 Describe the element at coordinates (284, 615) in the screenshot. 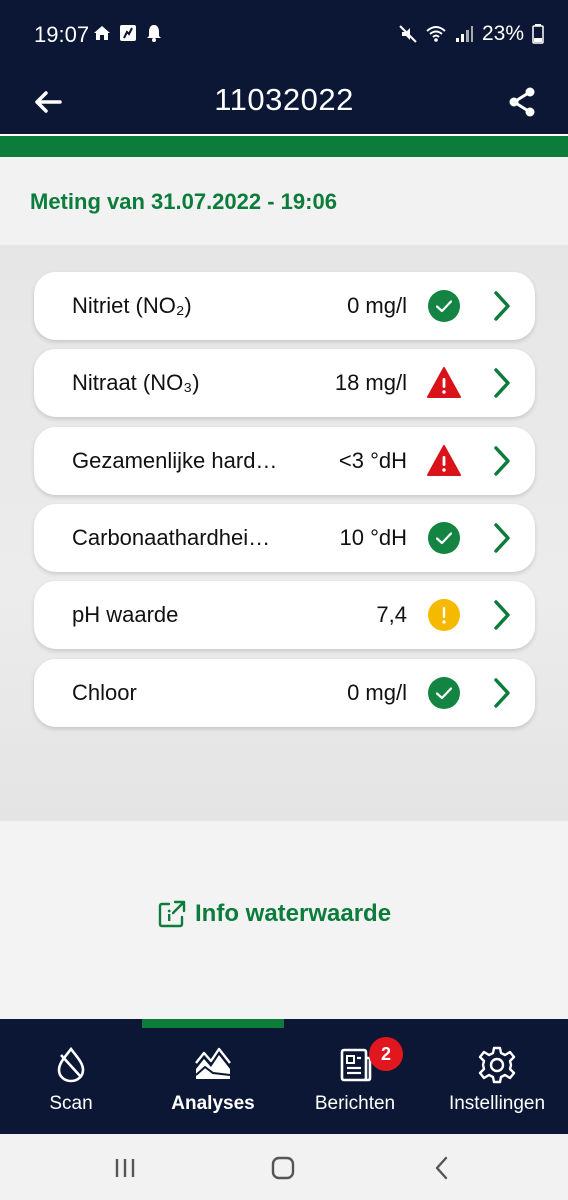

I see `result-row-ph-waarde: pH waarde 7,4` at that location.